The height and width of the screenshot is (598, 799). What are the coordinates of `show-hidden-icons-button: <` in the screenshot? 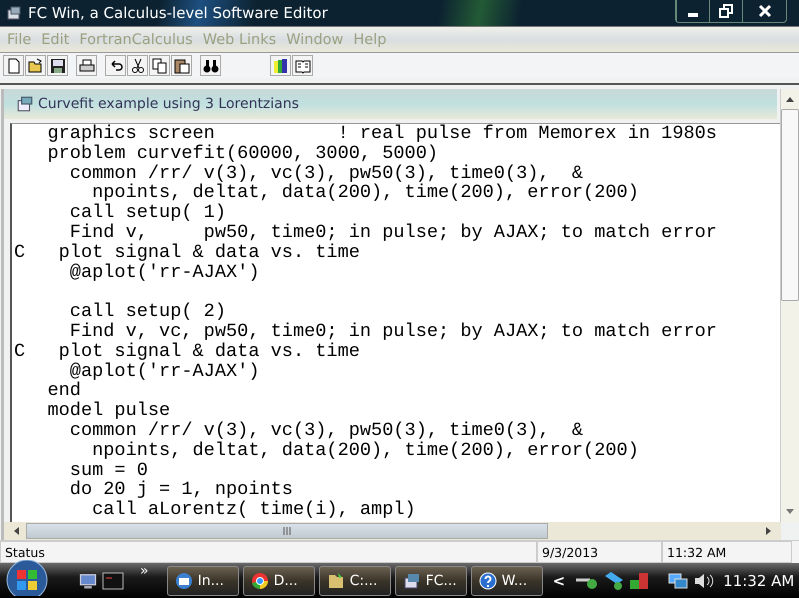 It's located at (559, 581).